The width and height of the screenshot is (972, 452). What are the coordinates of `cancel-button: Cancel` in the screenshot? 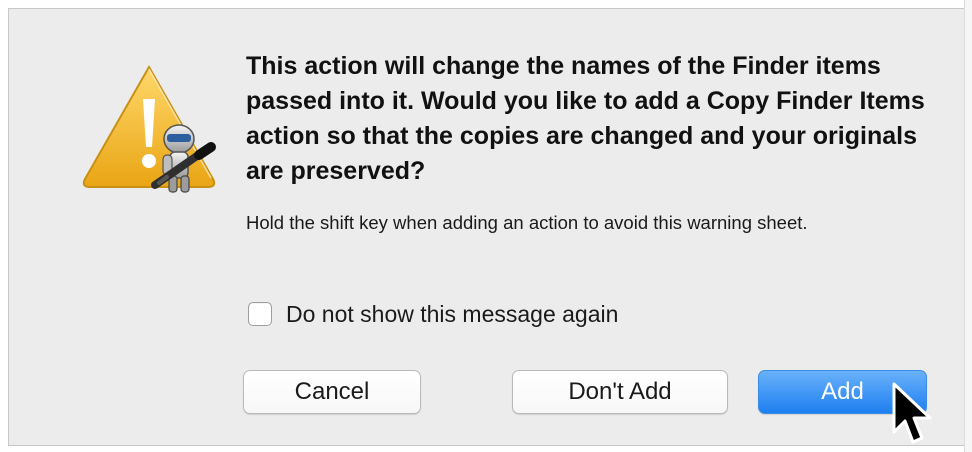 It's located at (332, 392).